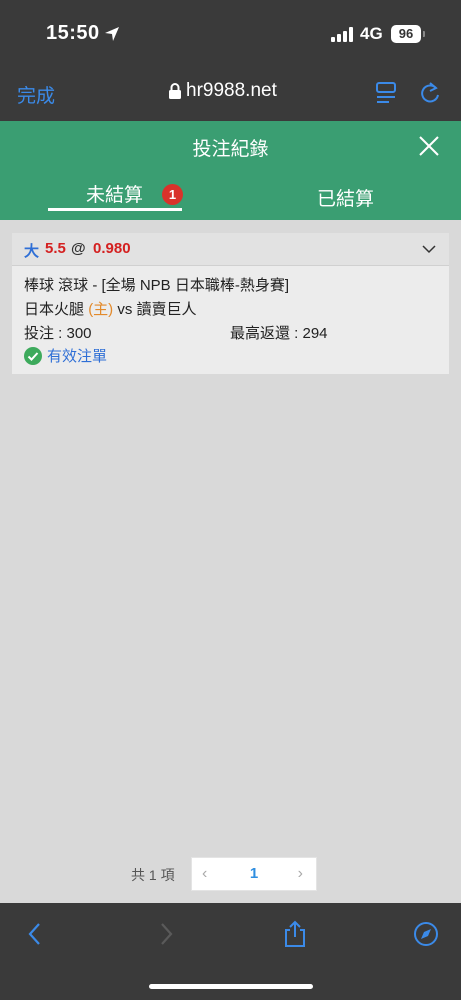  Describe the element at coordinates (166, 934) in the screenshot. I see `forward-icon` at that location.